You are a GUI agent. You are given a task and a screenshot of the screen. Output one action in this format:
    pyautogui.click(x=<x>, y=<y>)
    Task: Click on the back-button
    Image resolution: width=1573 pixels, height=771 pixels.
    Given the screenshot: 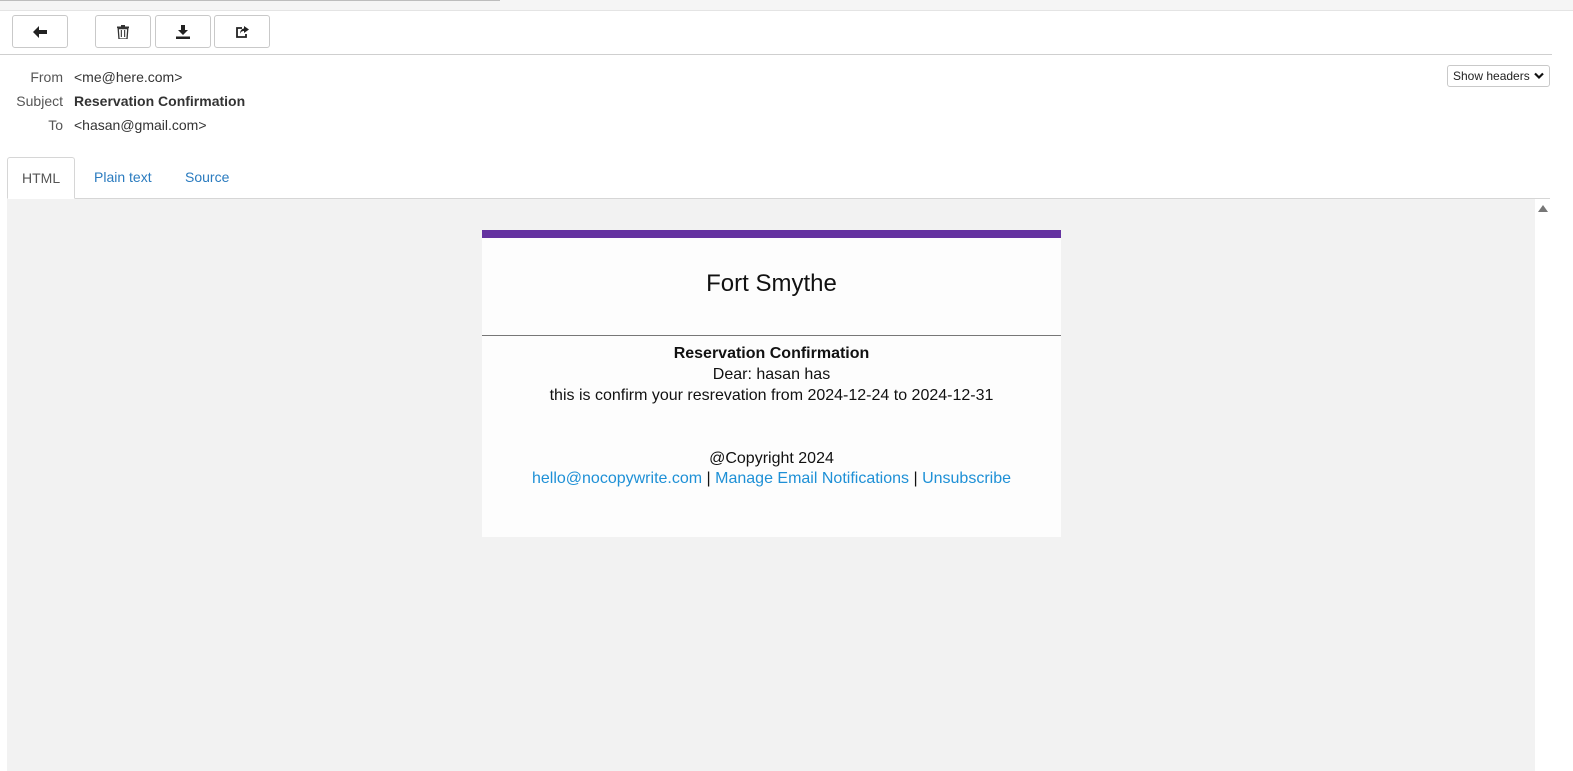 What is the action you would take?
    pyautogui.click(x=40, y=31)
    